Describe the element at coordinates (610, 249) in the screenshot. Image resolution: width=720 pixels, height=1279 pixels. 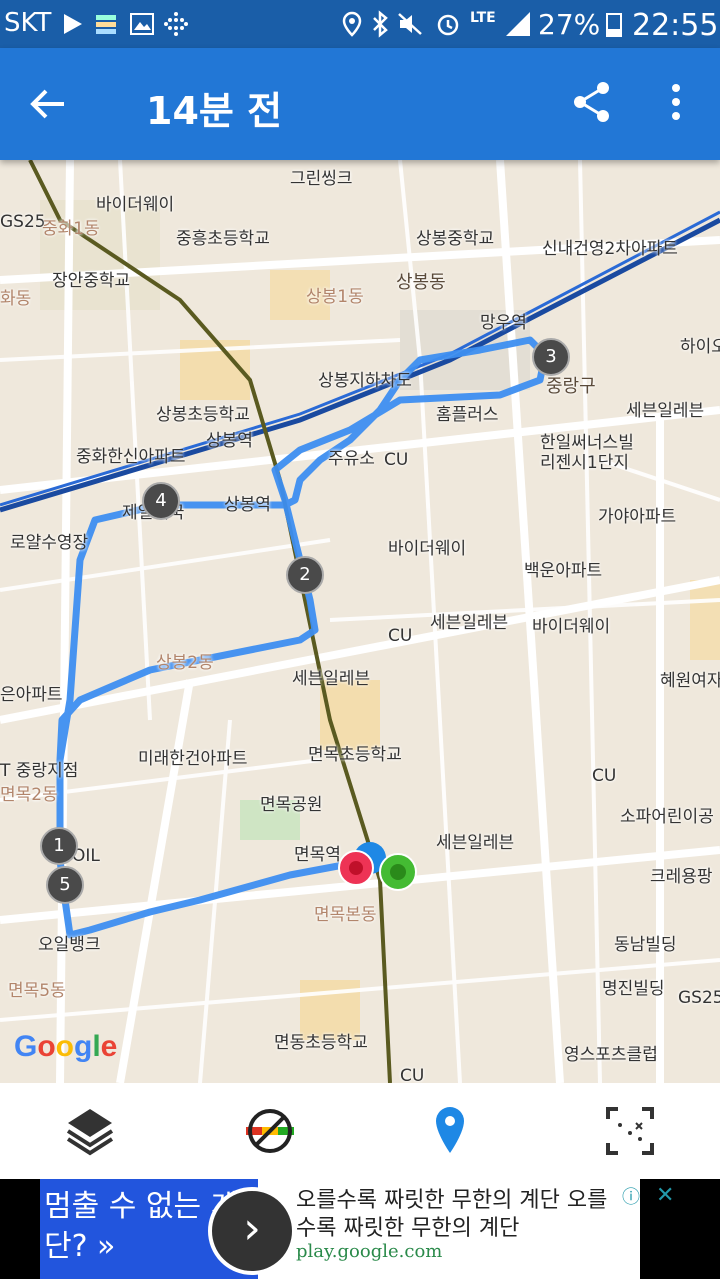
I see `poi-label: 신내건영2차아파트` at that location.